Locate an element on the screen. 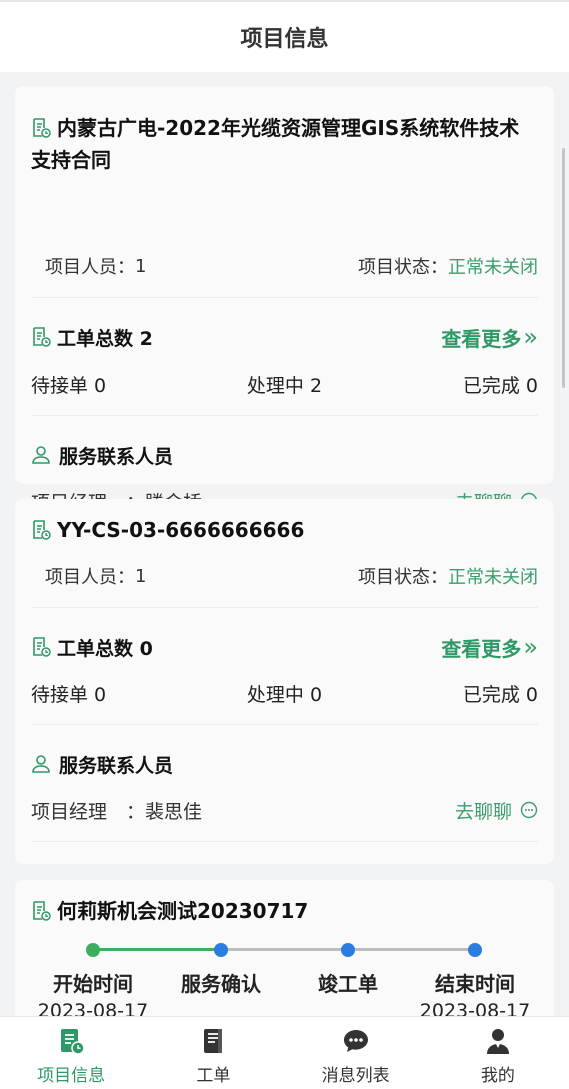 This screenshot has height=1089, width=569. message-list-icon is located at coordinates (355, 1041).